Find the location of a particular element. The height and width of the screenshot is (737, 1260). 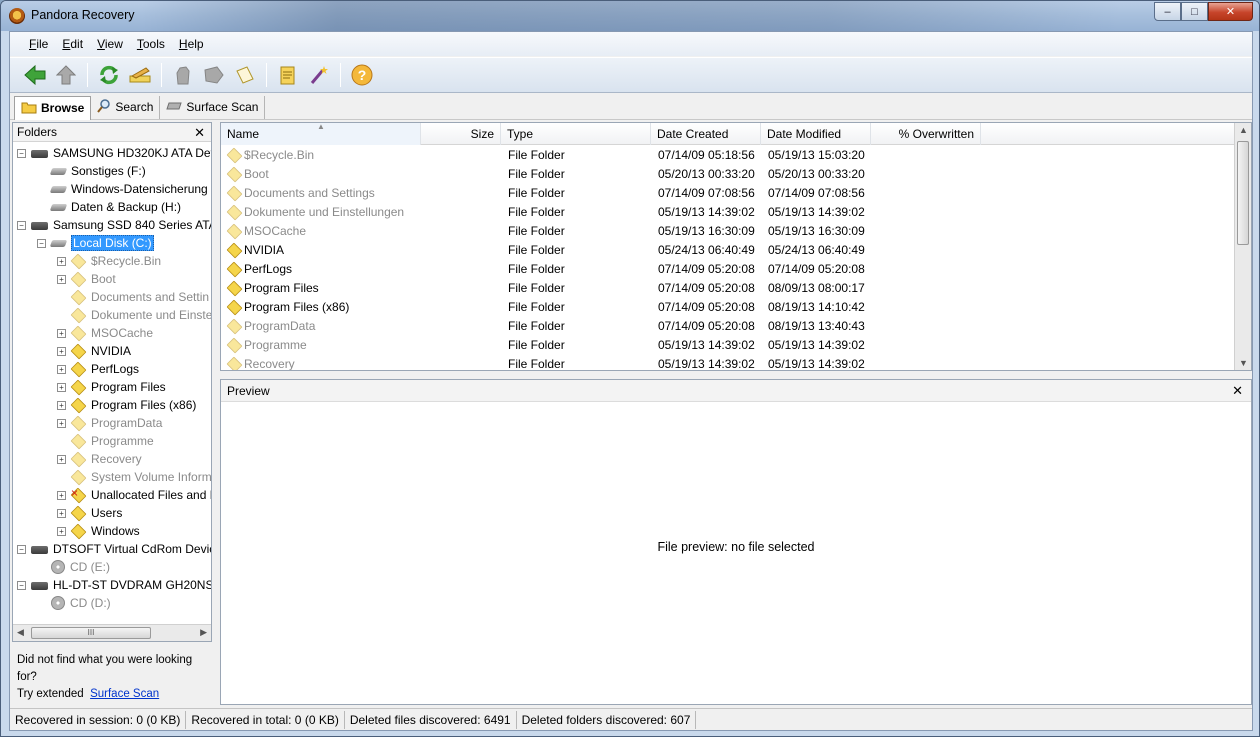

tree-item: + ProgramData is located at coordinates (109, 423).